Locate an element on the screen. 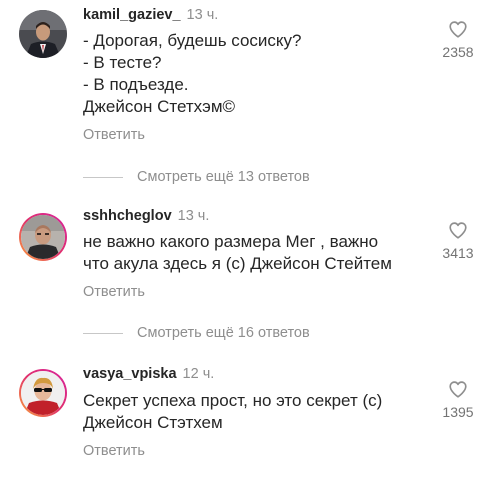  comment-line: Джейсон Стэтхем is located at coordinates (153, 422).